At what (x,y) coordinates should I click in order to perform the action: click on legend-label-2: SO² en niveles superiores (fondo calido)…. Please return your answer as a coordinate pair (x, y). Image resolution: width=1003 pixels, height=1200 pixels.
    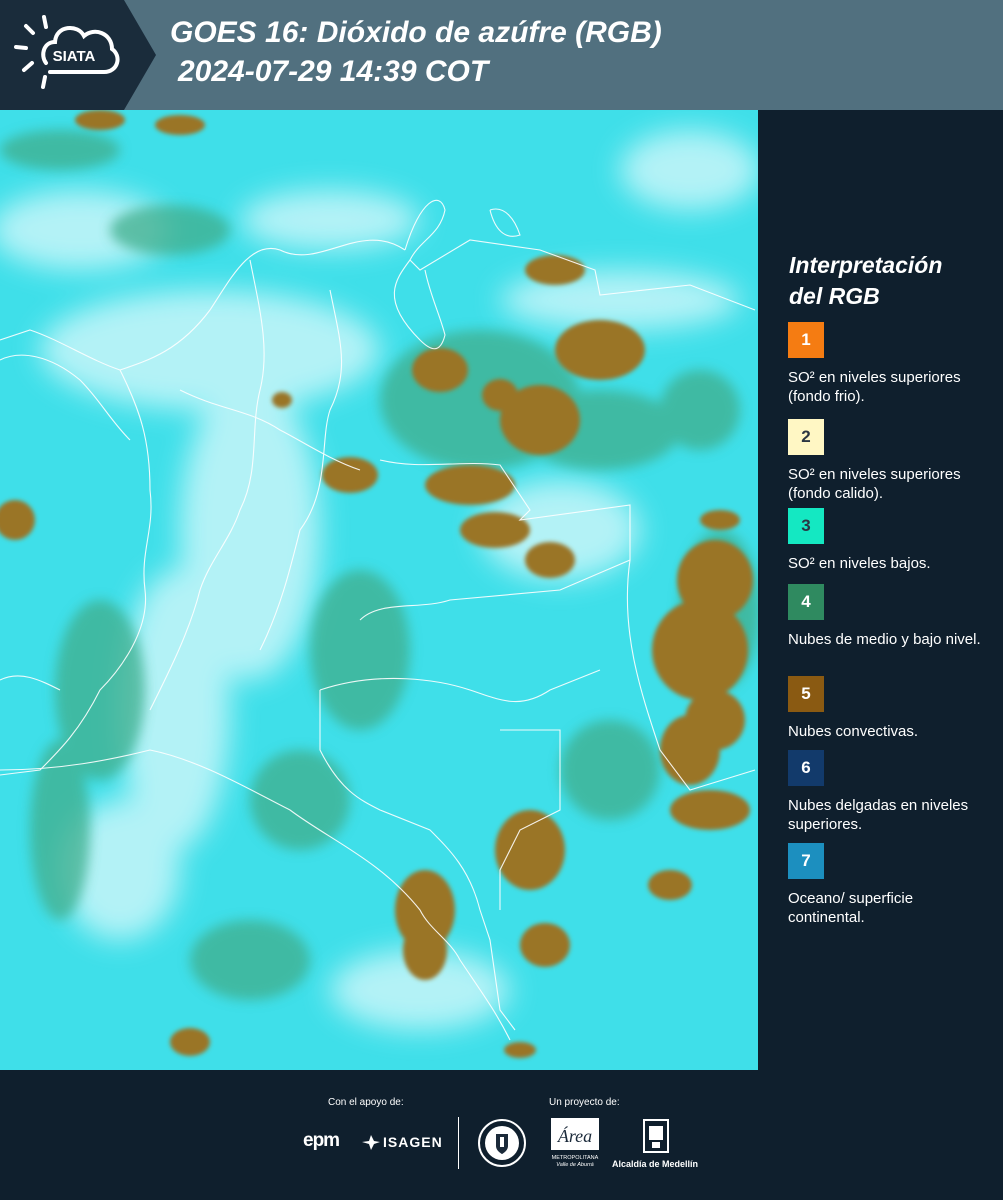
    Looking at the image, I should click on (874, 484).